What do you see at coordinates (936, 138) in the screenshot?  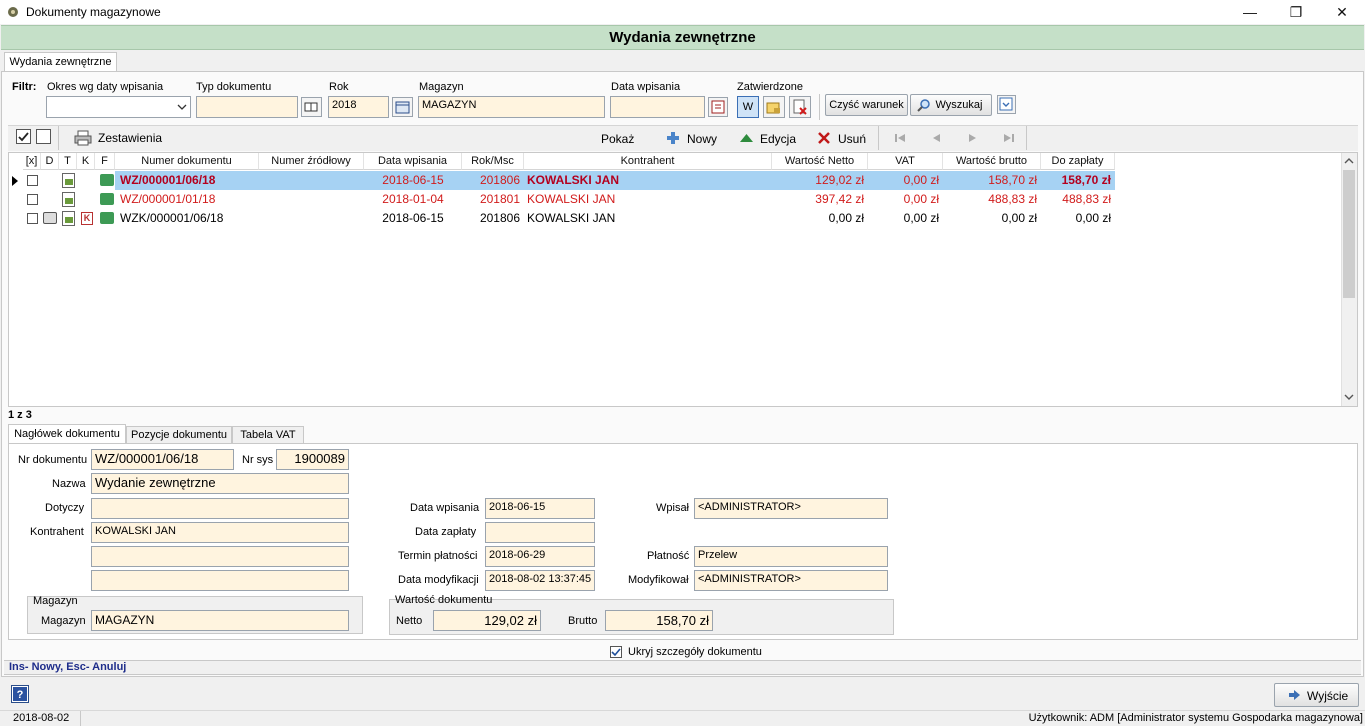 I see `prev-record-icon` at bounding box center [936, 138].